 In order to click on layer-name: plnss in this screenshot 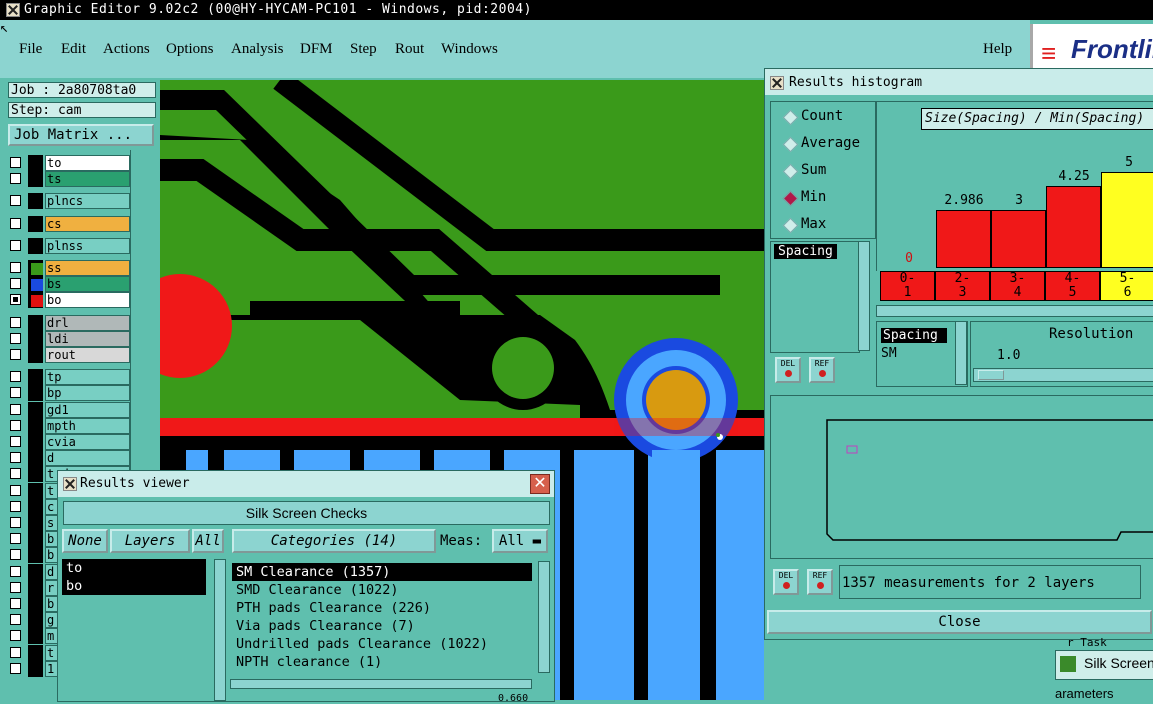, I will do `click(87, 245)`.